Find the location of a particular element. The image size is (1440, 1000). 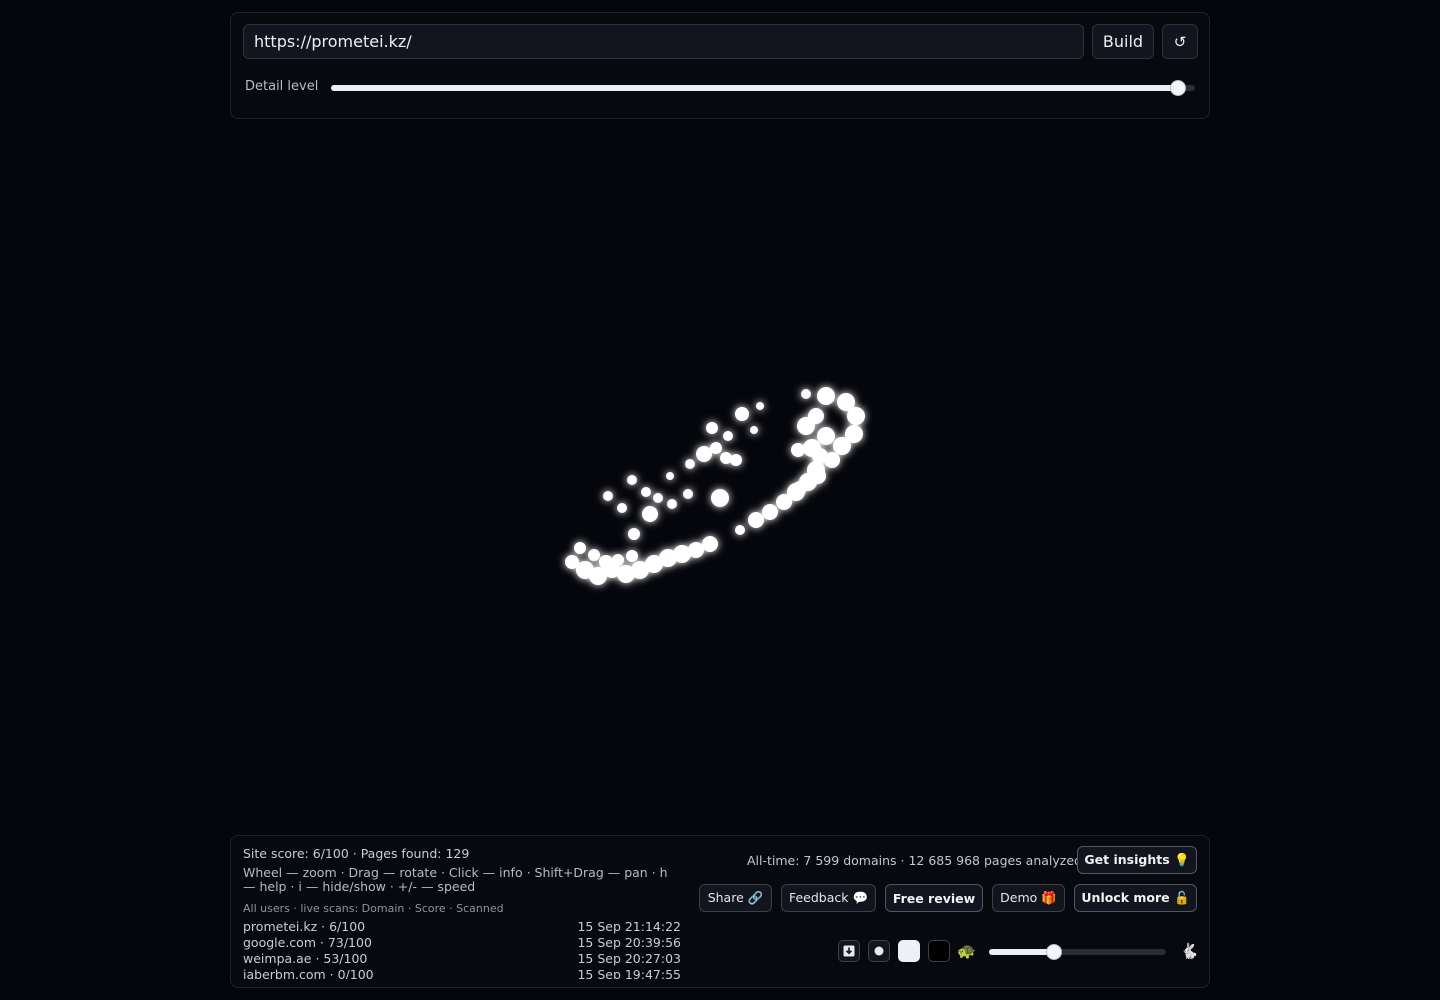

scan-domain: jaberbm.com · 0/100 is located at coordinates (308, 973).